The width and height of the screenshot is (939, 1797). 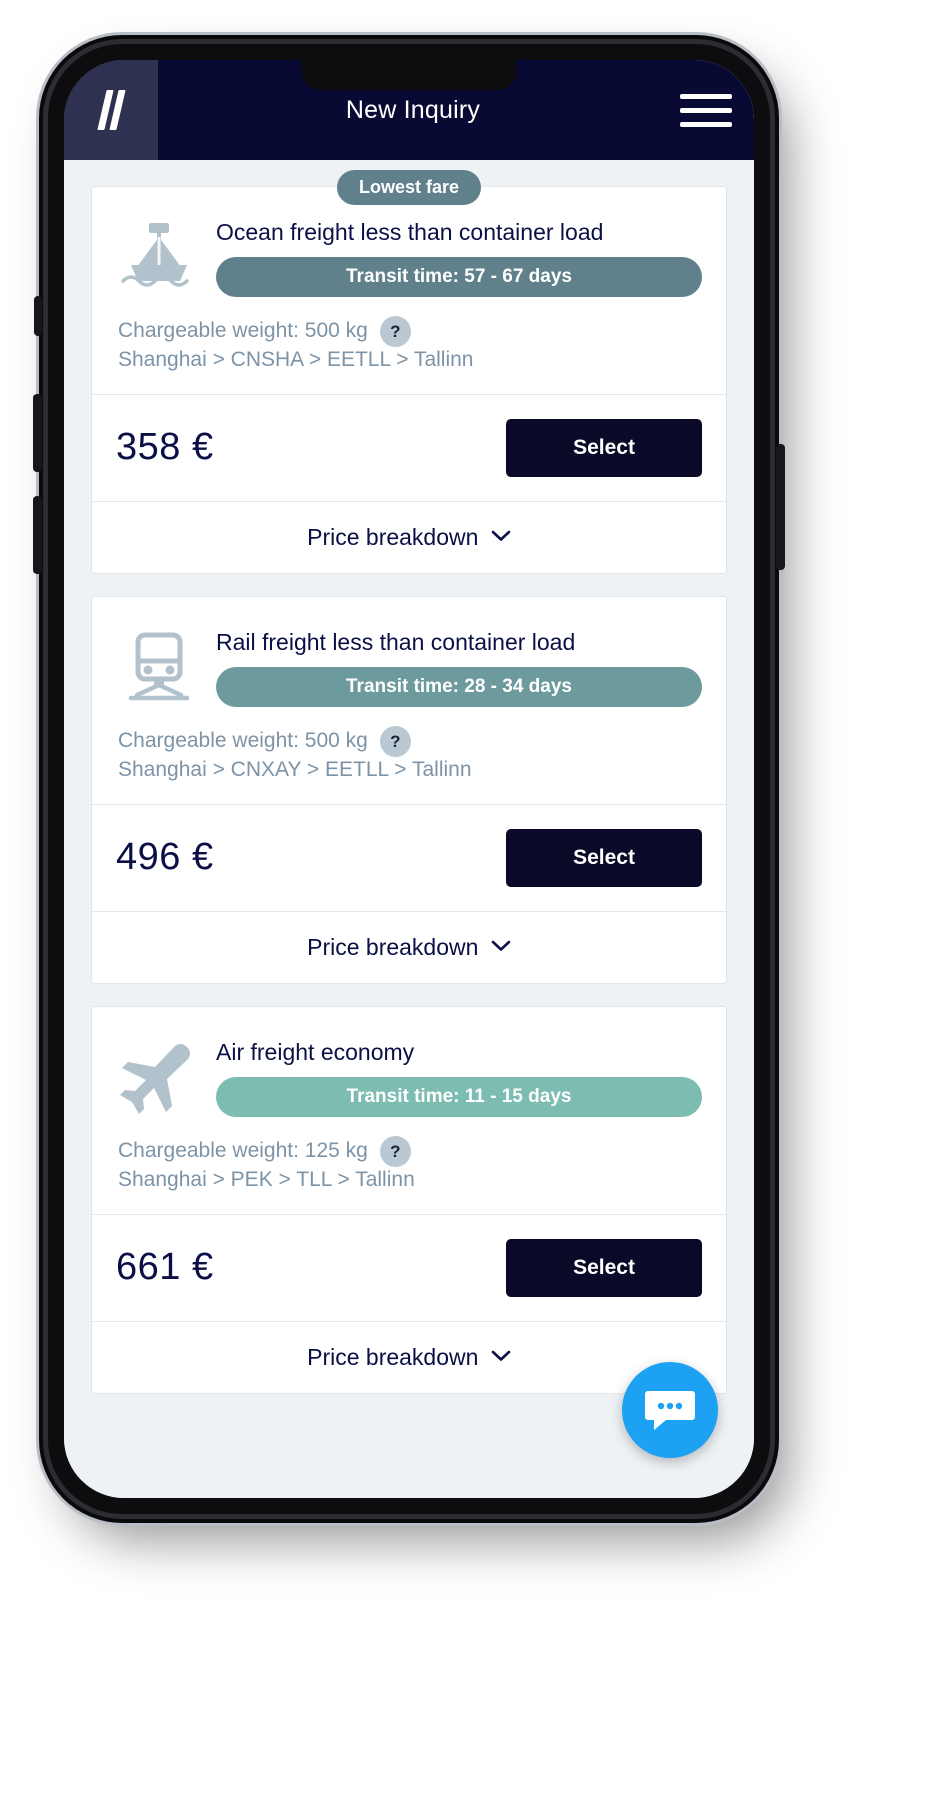 I want to click on app-logo, so click(x=111, y=110).